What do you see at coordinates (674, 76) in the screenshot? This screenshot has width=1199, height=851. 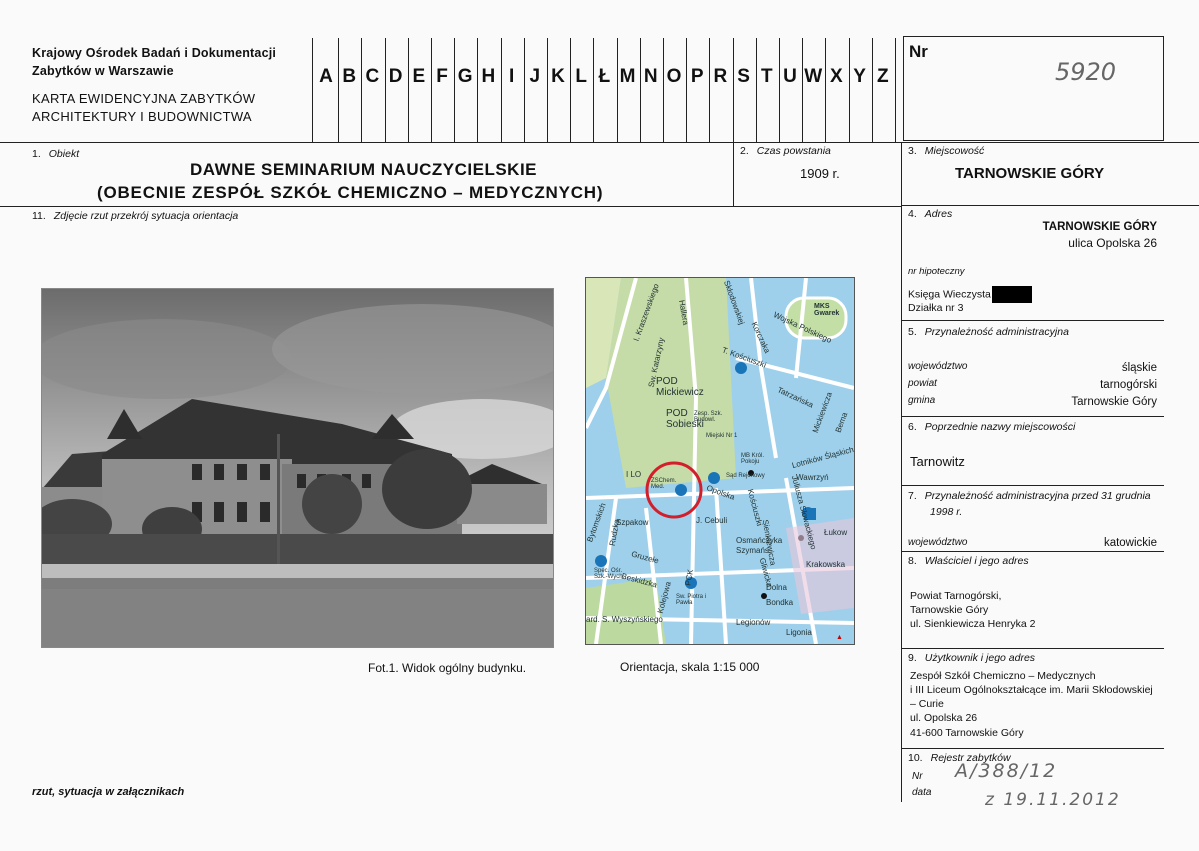 I see `alphabet-letter: O` at bounding box center [674, 76].